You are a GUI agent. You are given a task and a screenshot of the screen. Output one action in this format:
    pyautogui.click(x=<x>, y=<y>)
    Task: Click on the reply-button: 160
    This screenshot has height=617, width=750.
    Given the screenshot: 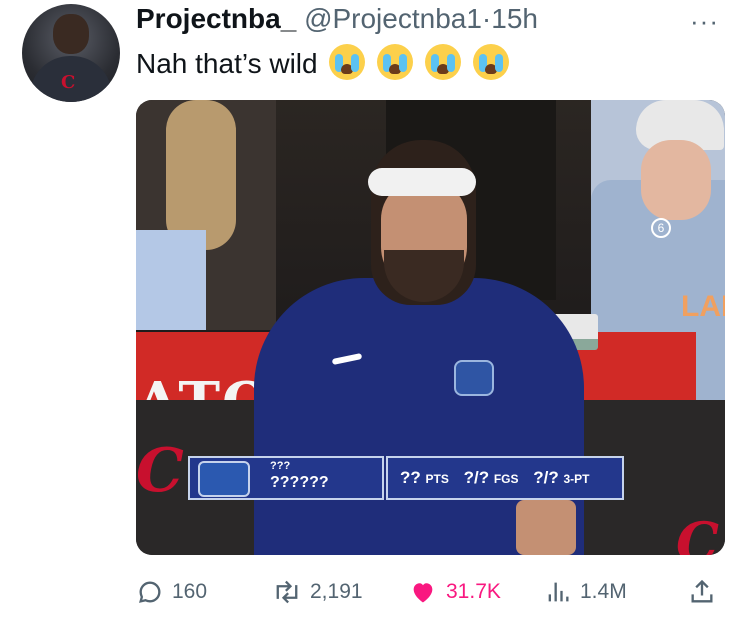 What is the action you would take?
    pyautogui.click(x=171, y=592)
    